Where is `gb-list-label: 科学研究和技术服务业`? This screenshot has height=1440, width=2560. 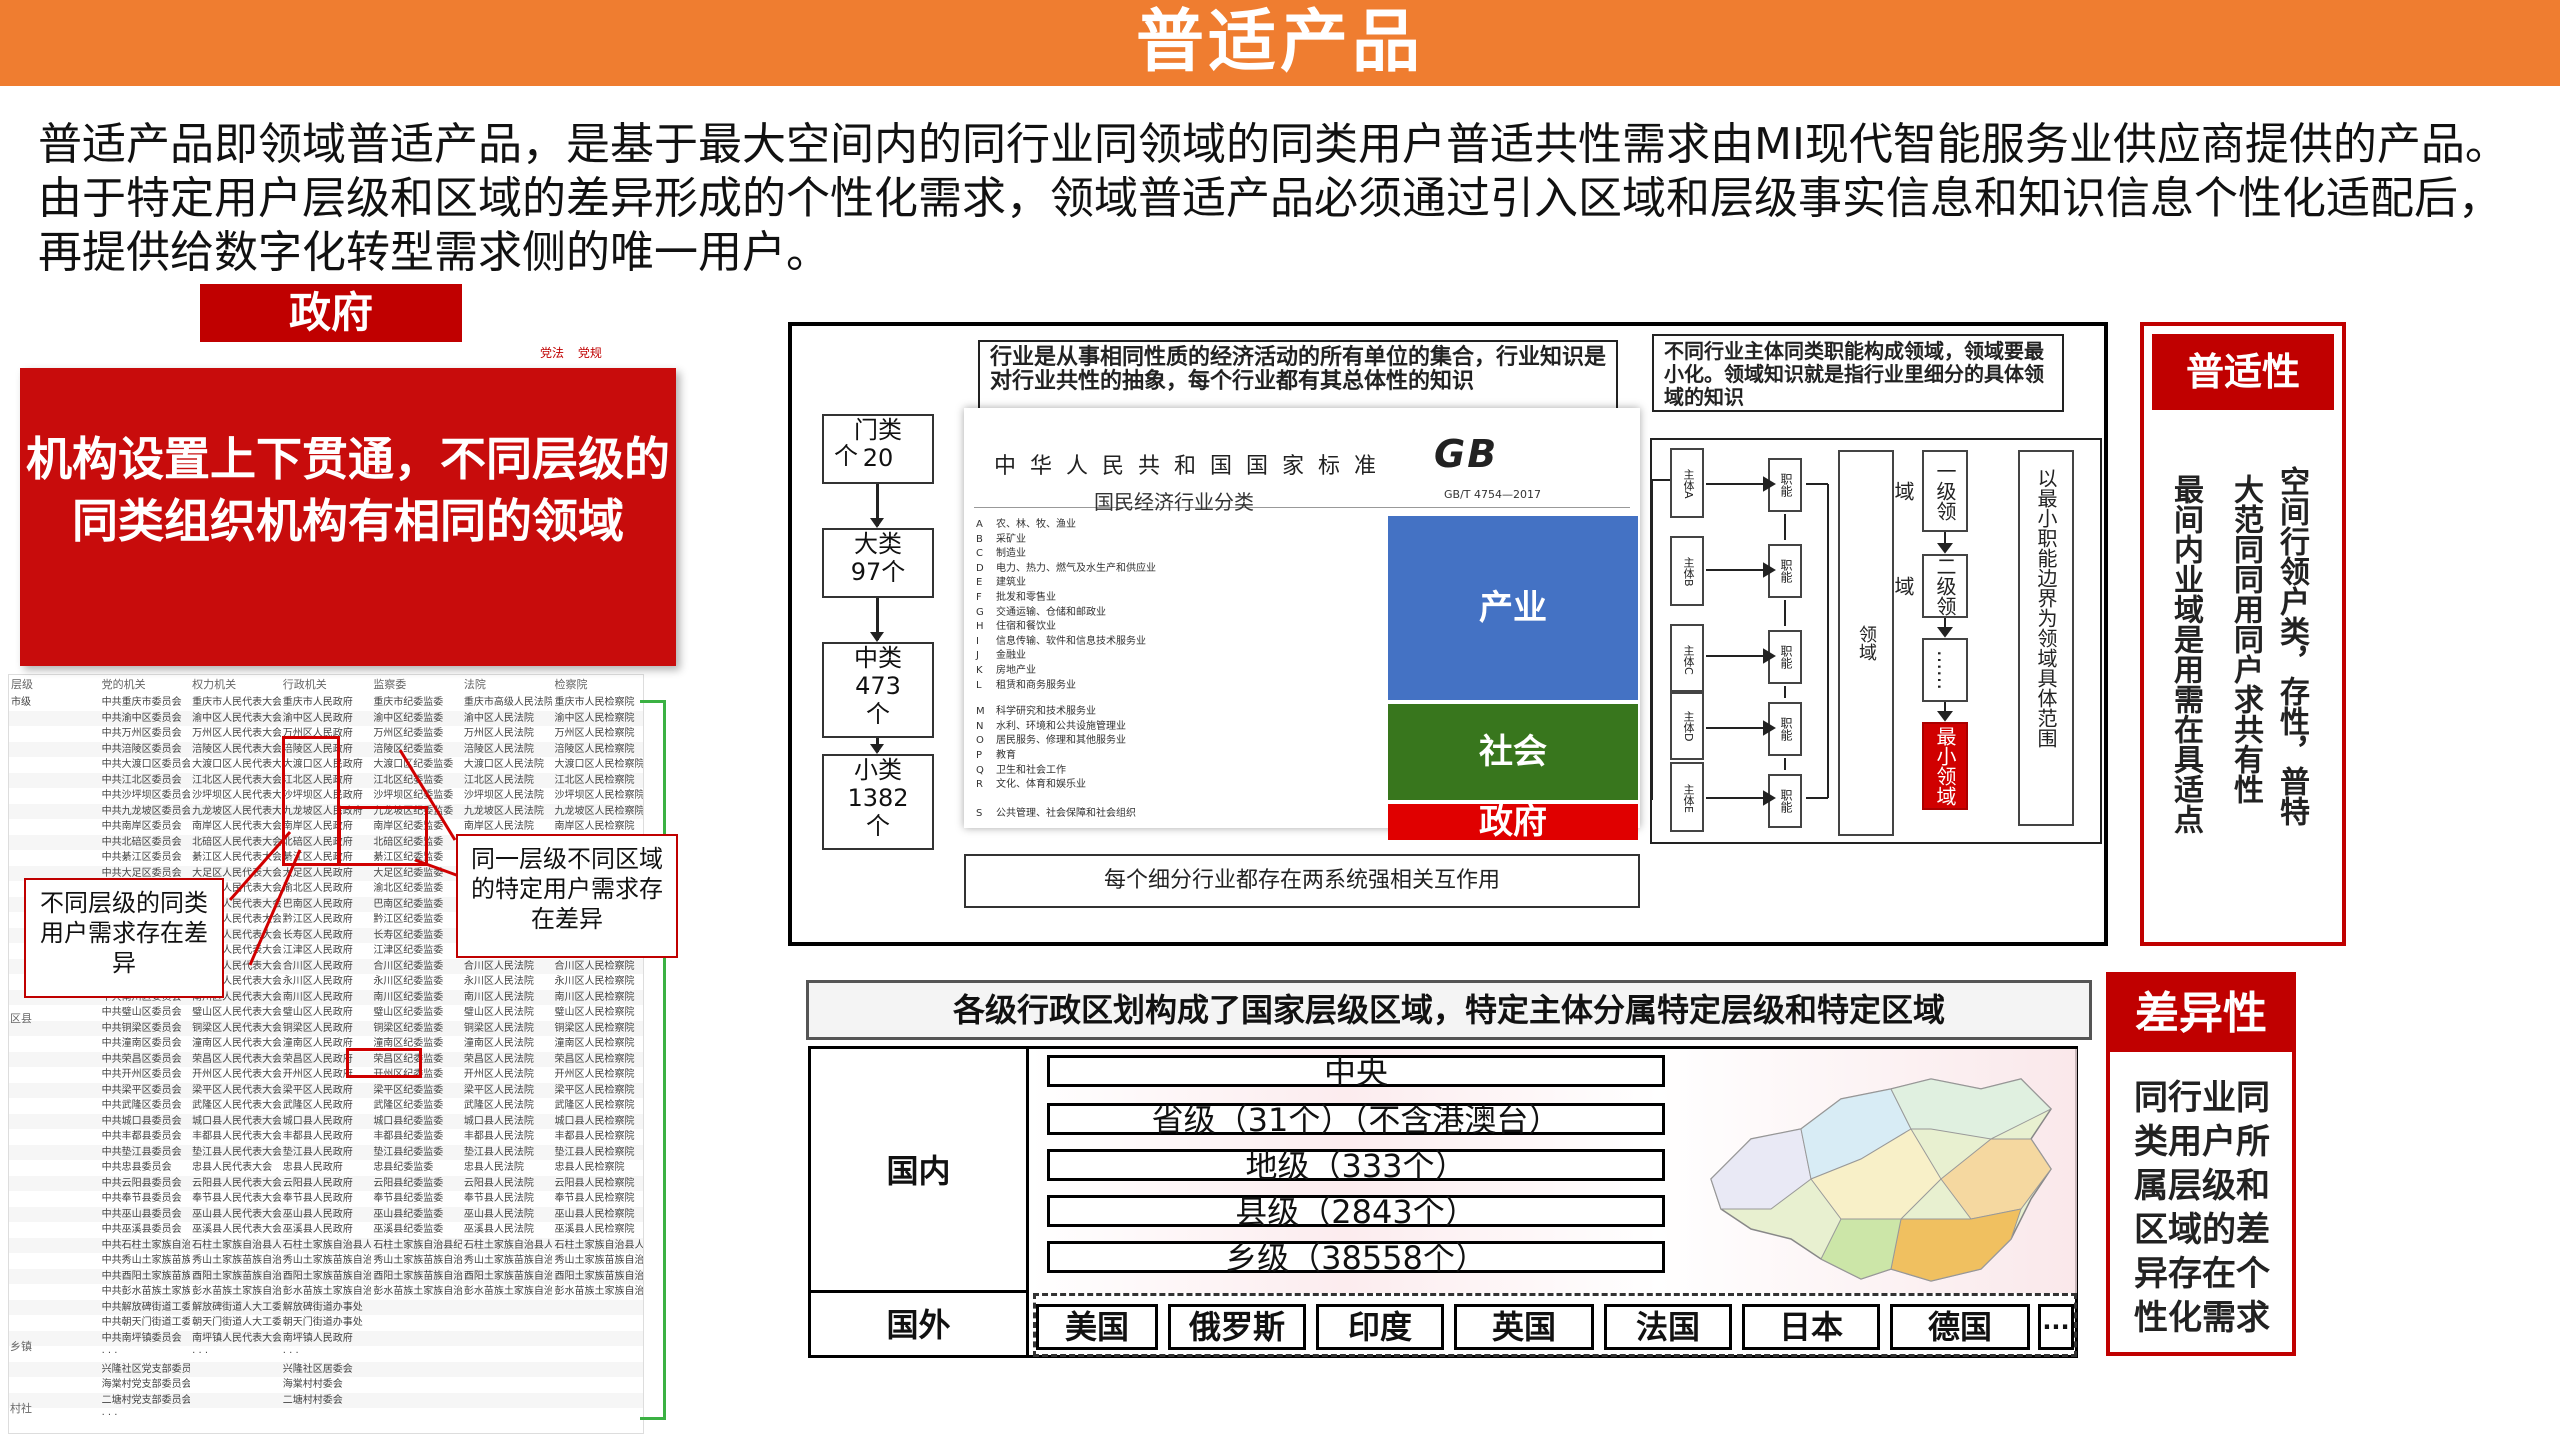
gb-list-label: 科学研究和技术服务业 is located at coordinates (1046, 712).